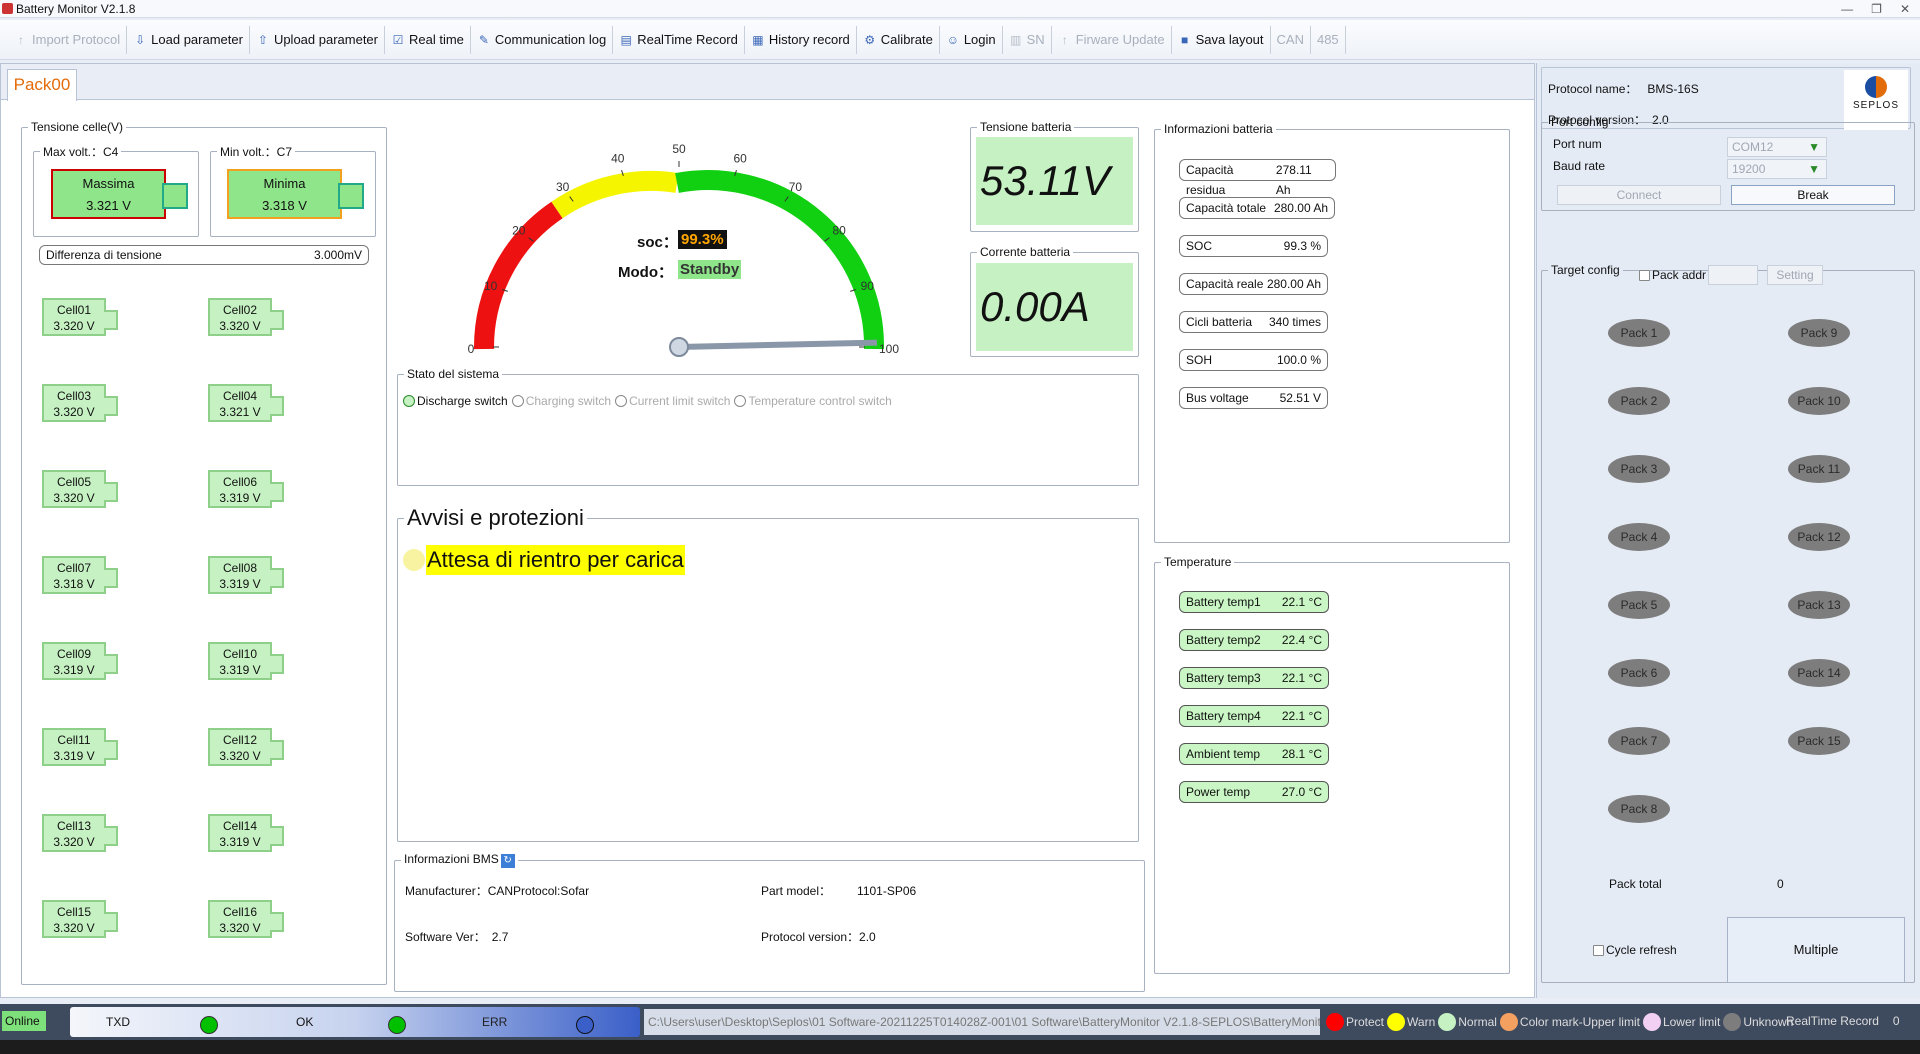 The height and width of the screenshot is (1054, 1920). What do you see at coordinates (1112, 39) in the screenshot?
I see `toolbar-firware-update-button: ↑ Firware Update` at bounding box center [1112, 39].